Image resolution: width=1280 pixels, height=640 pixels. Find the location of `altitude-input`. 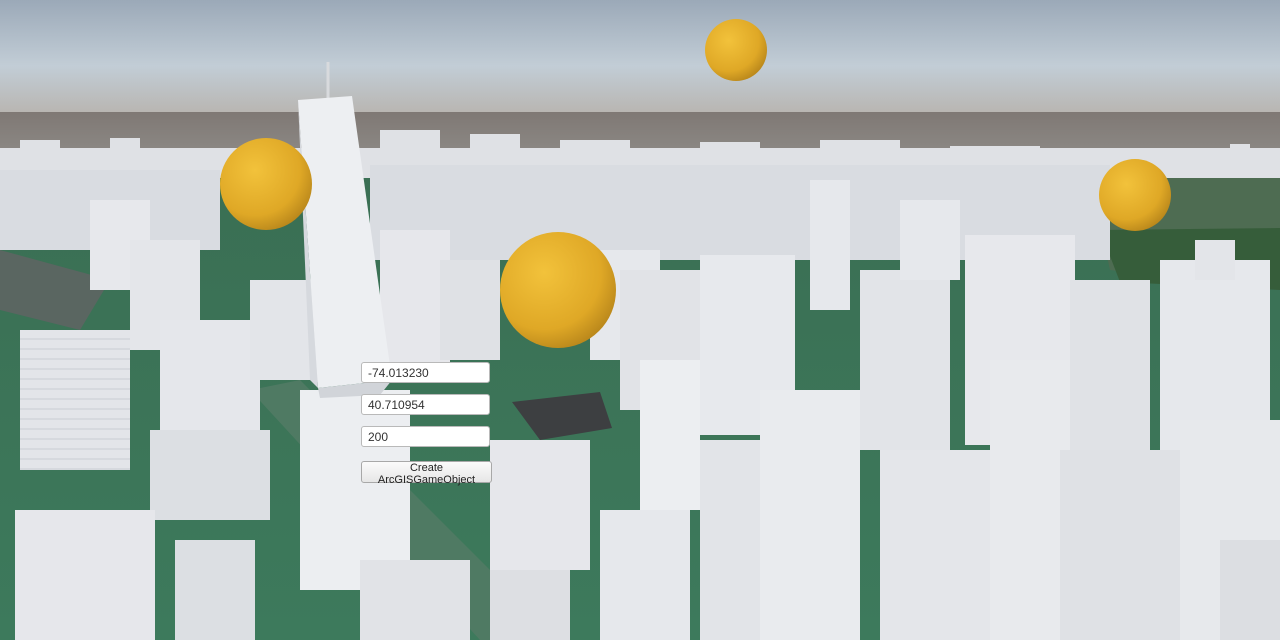

altitude-input is located at coordinates (425, 436).